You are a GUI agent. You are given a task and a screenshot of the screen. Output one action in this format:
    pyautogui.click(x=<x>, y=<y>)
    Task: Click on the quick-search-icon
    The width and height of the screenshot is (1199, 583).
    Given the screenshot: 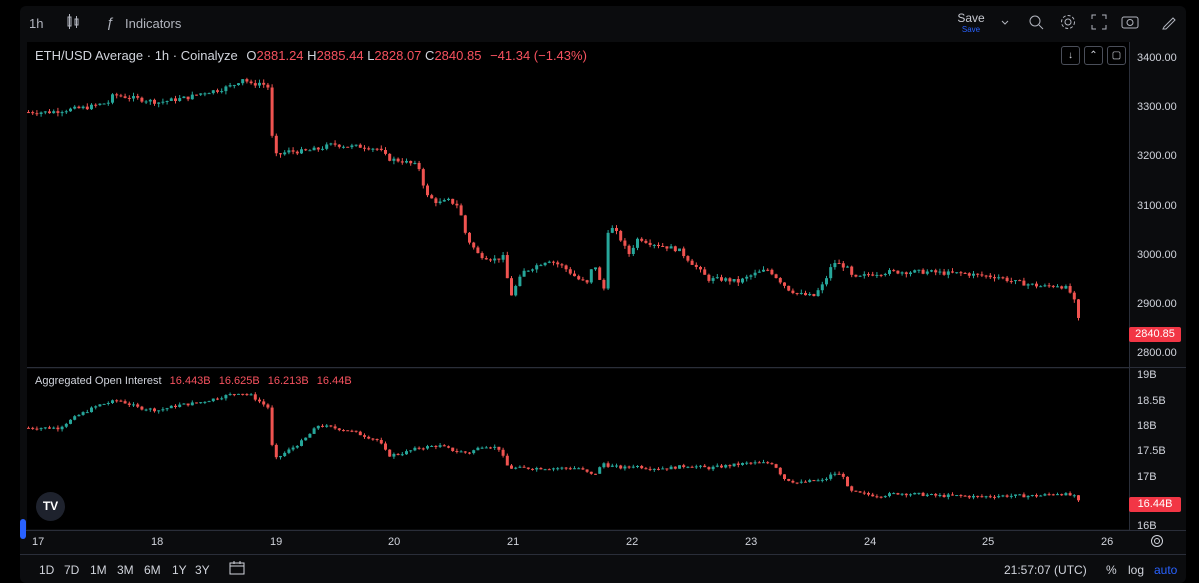 What is the action you would take?
    pyautogui.click(x=1036, y=23)
    